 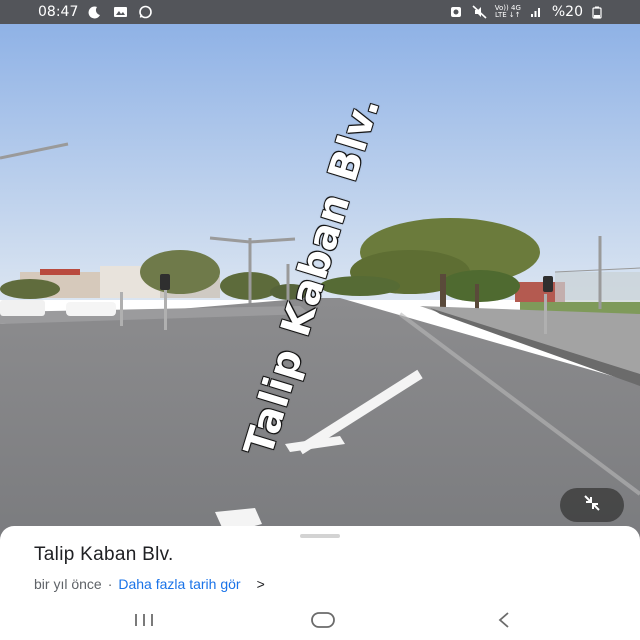 I want to click on more-dates-link: Daha fazla tarih gör, so click(x=179, y=584).